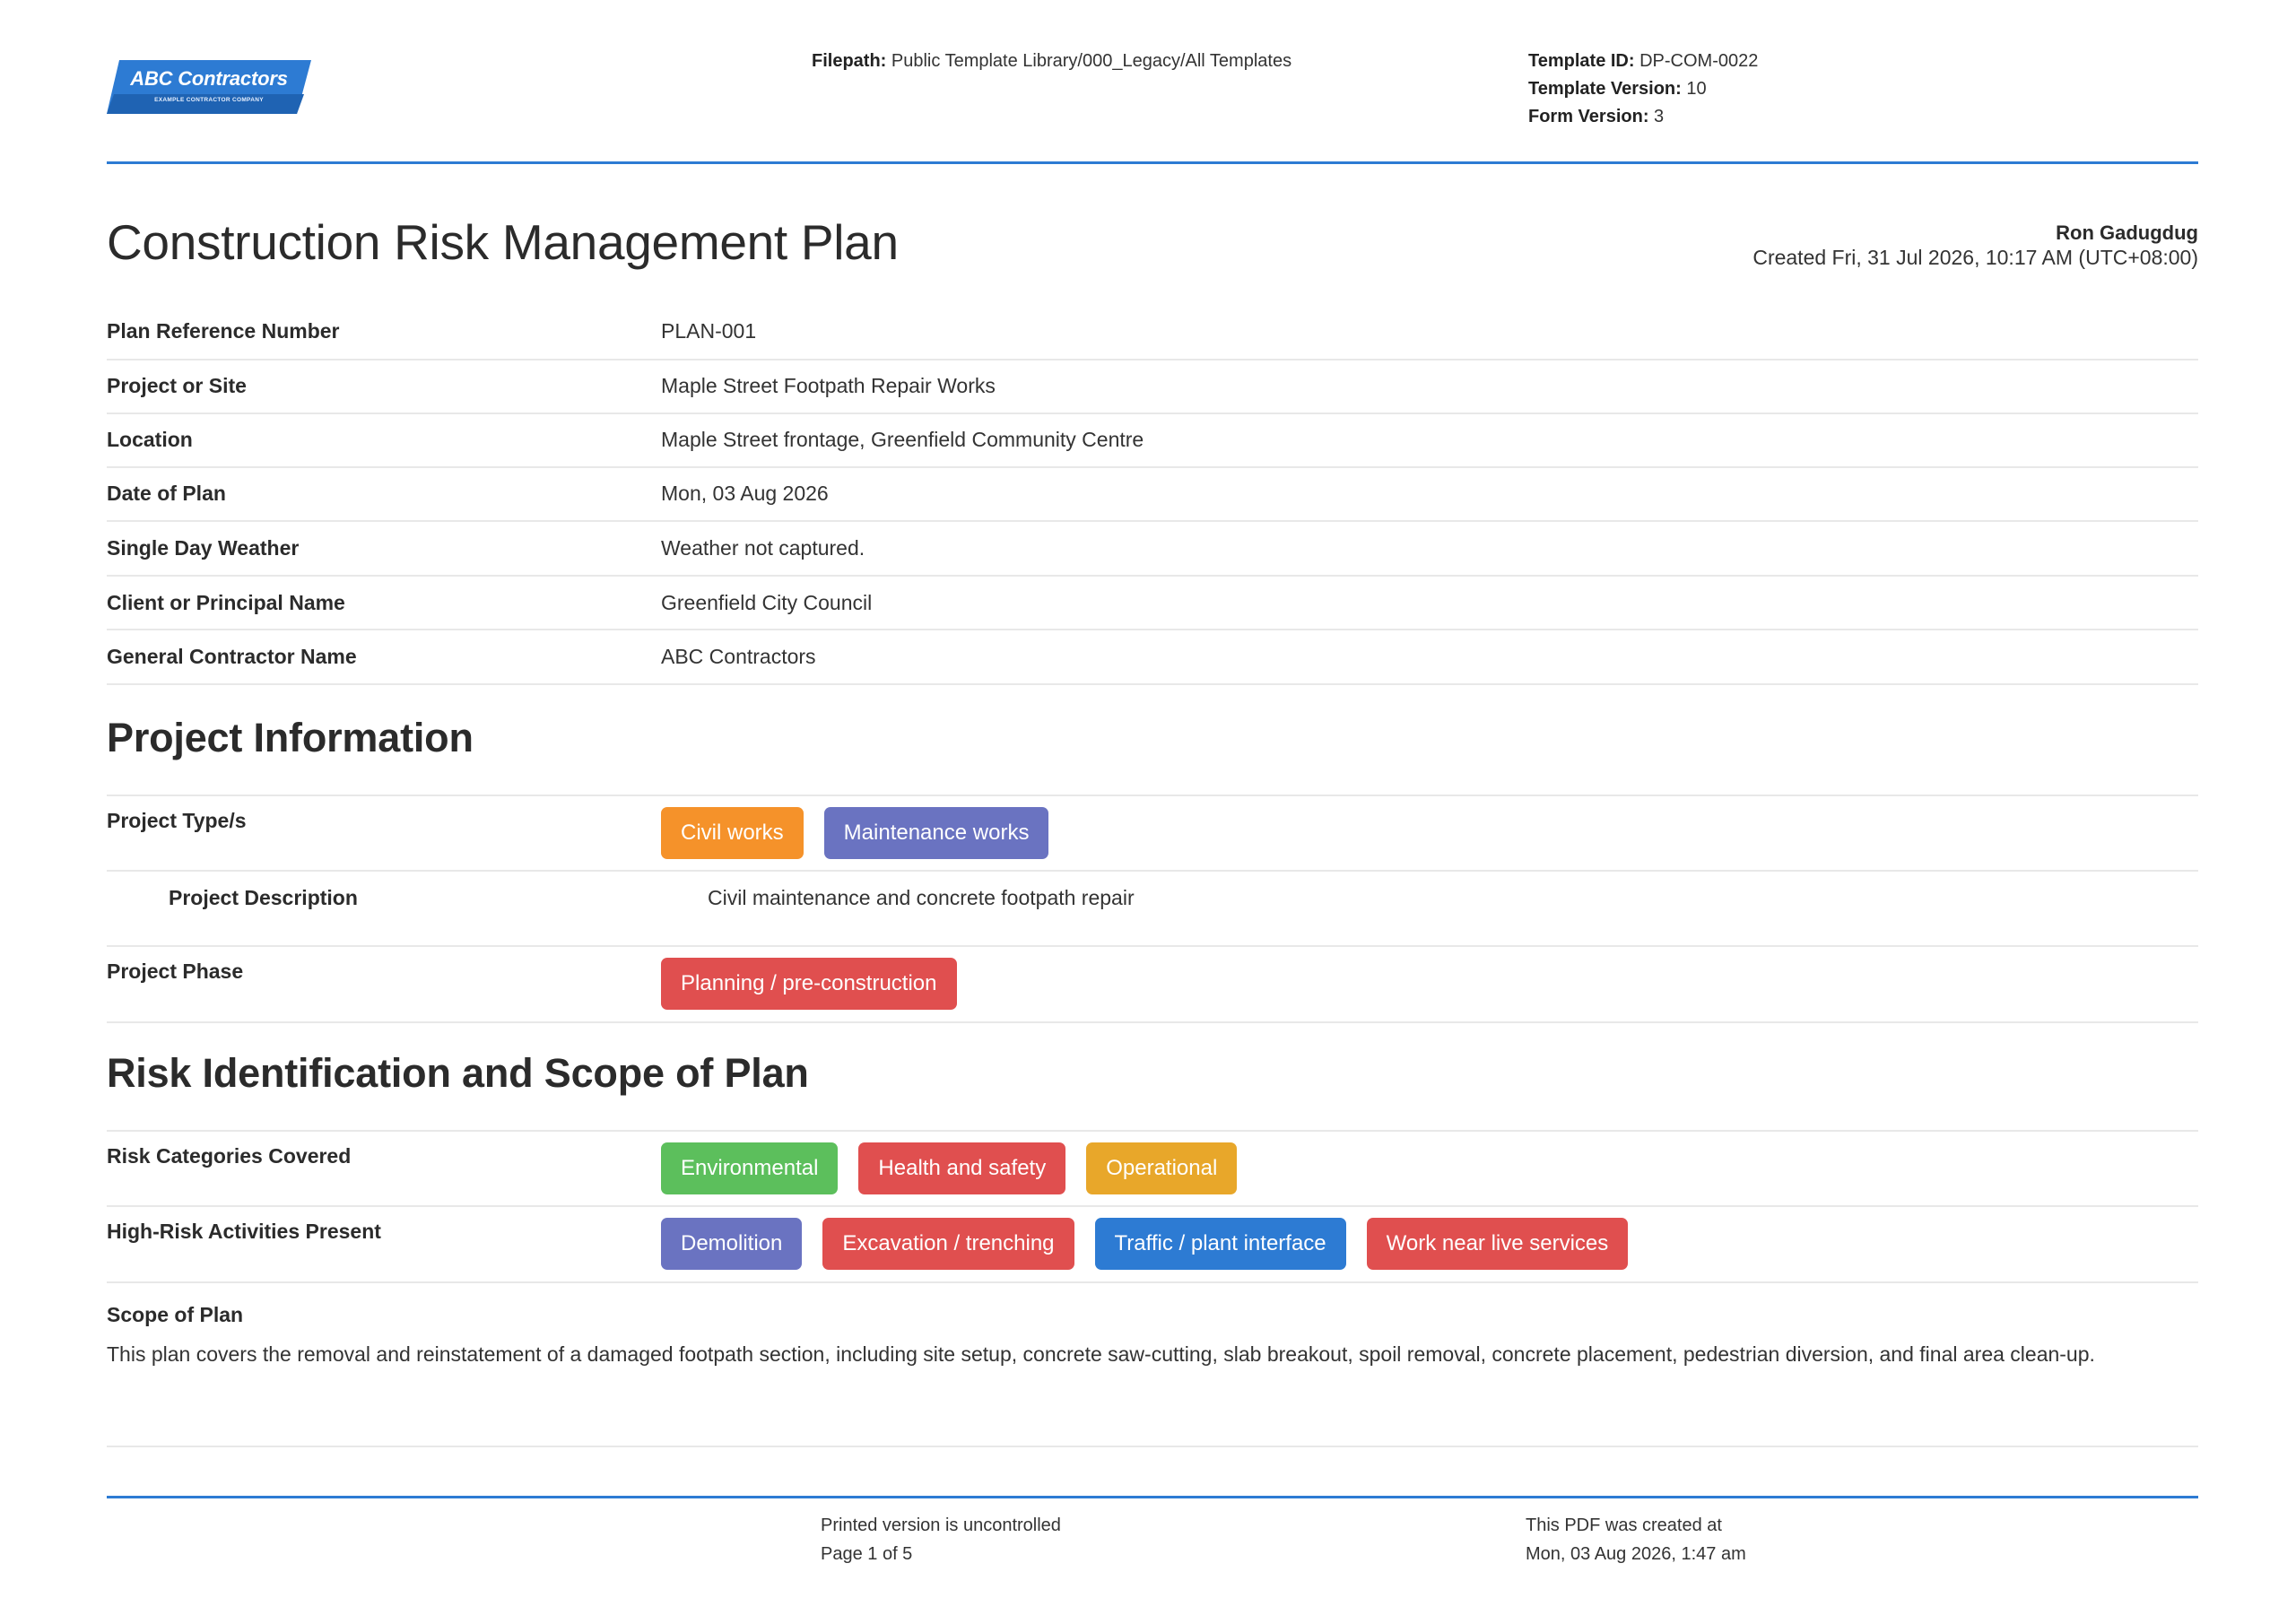  I want to click on field-row-date: Date of Plan Mon, 03 Aug 2026, so click(1152, 495).